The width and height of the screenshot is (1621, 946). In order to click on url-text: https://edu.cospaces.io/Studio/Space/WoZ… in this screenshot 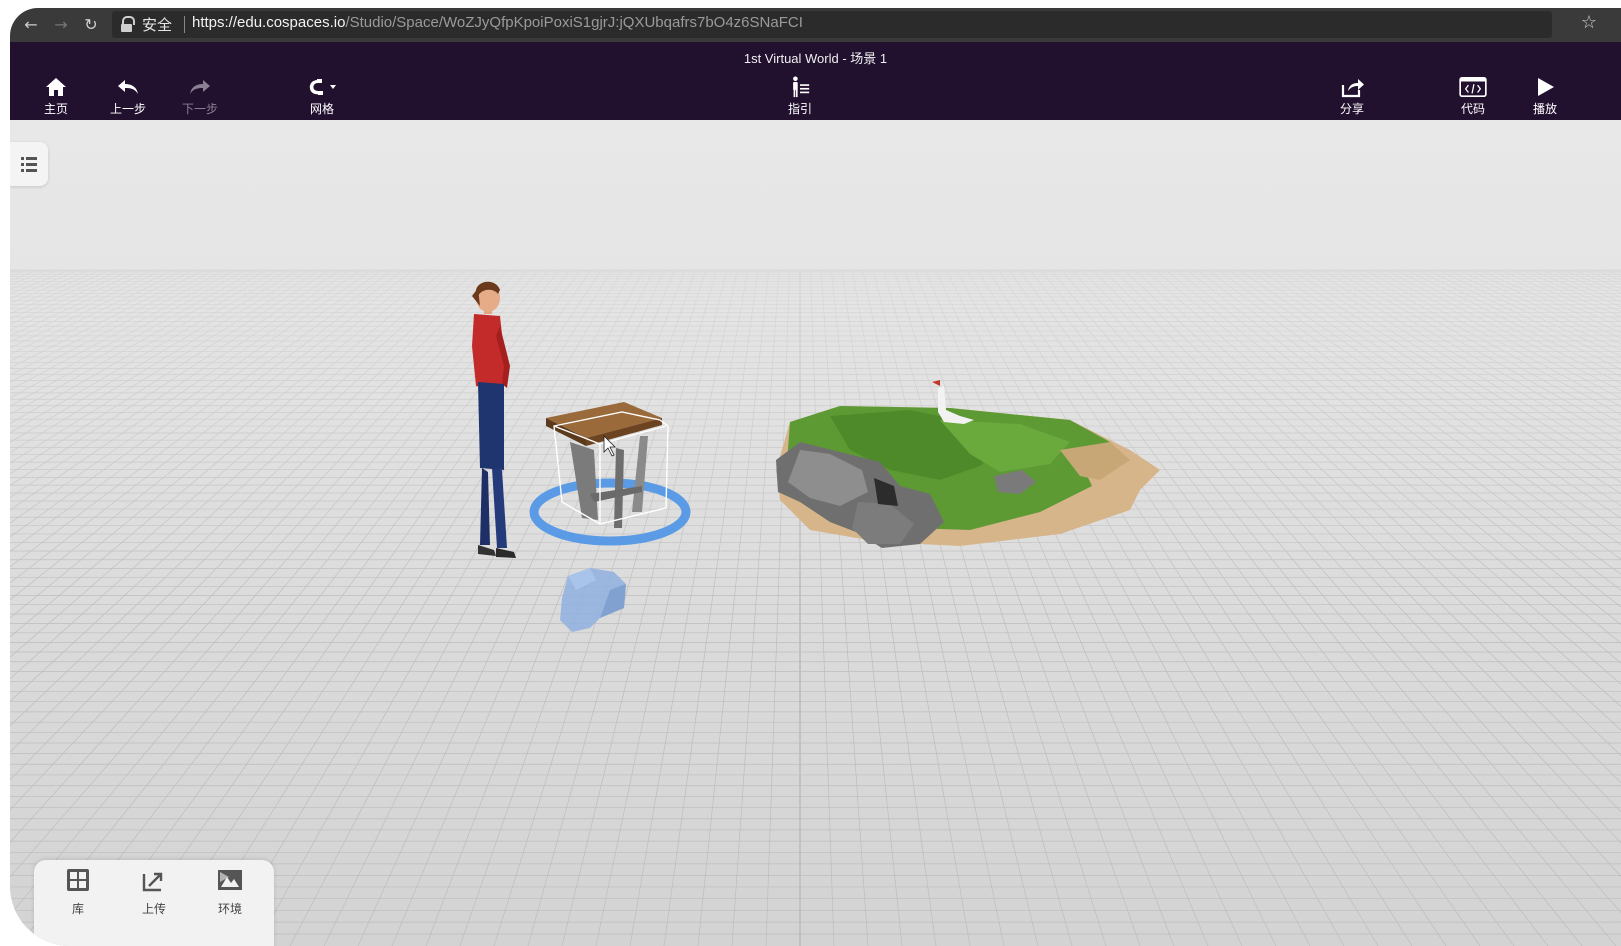, I will do `click(497, 22)`.